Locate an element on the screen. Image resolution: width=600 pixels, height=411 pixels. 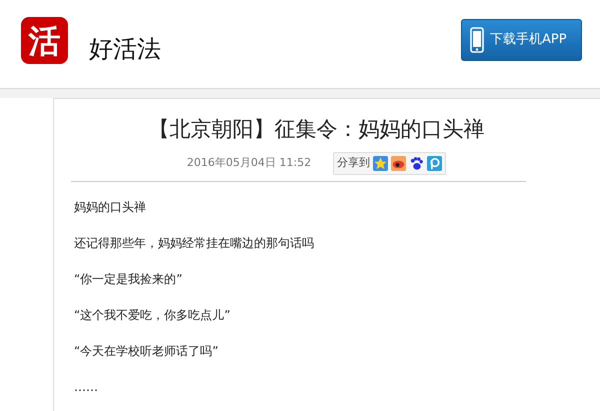
download-app-button: 下载手机APP is located at coordinates (521, 40).